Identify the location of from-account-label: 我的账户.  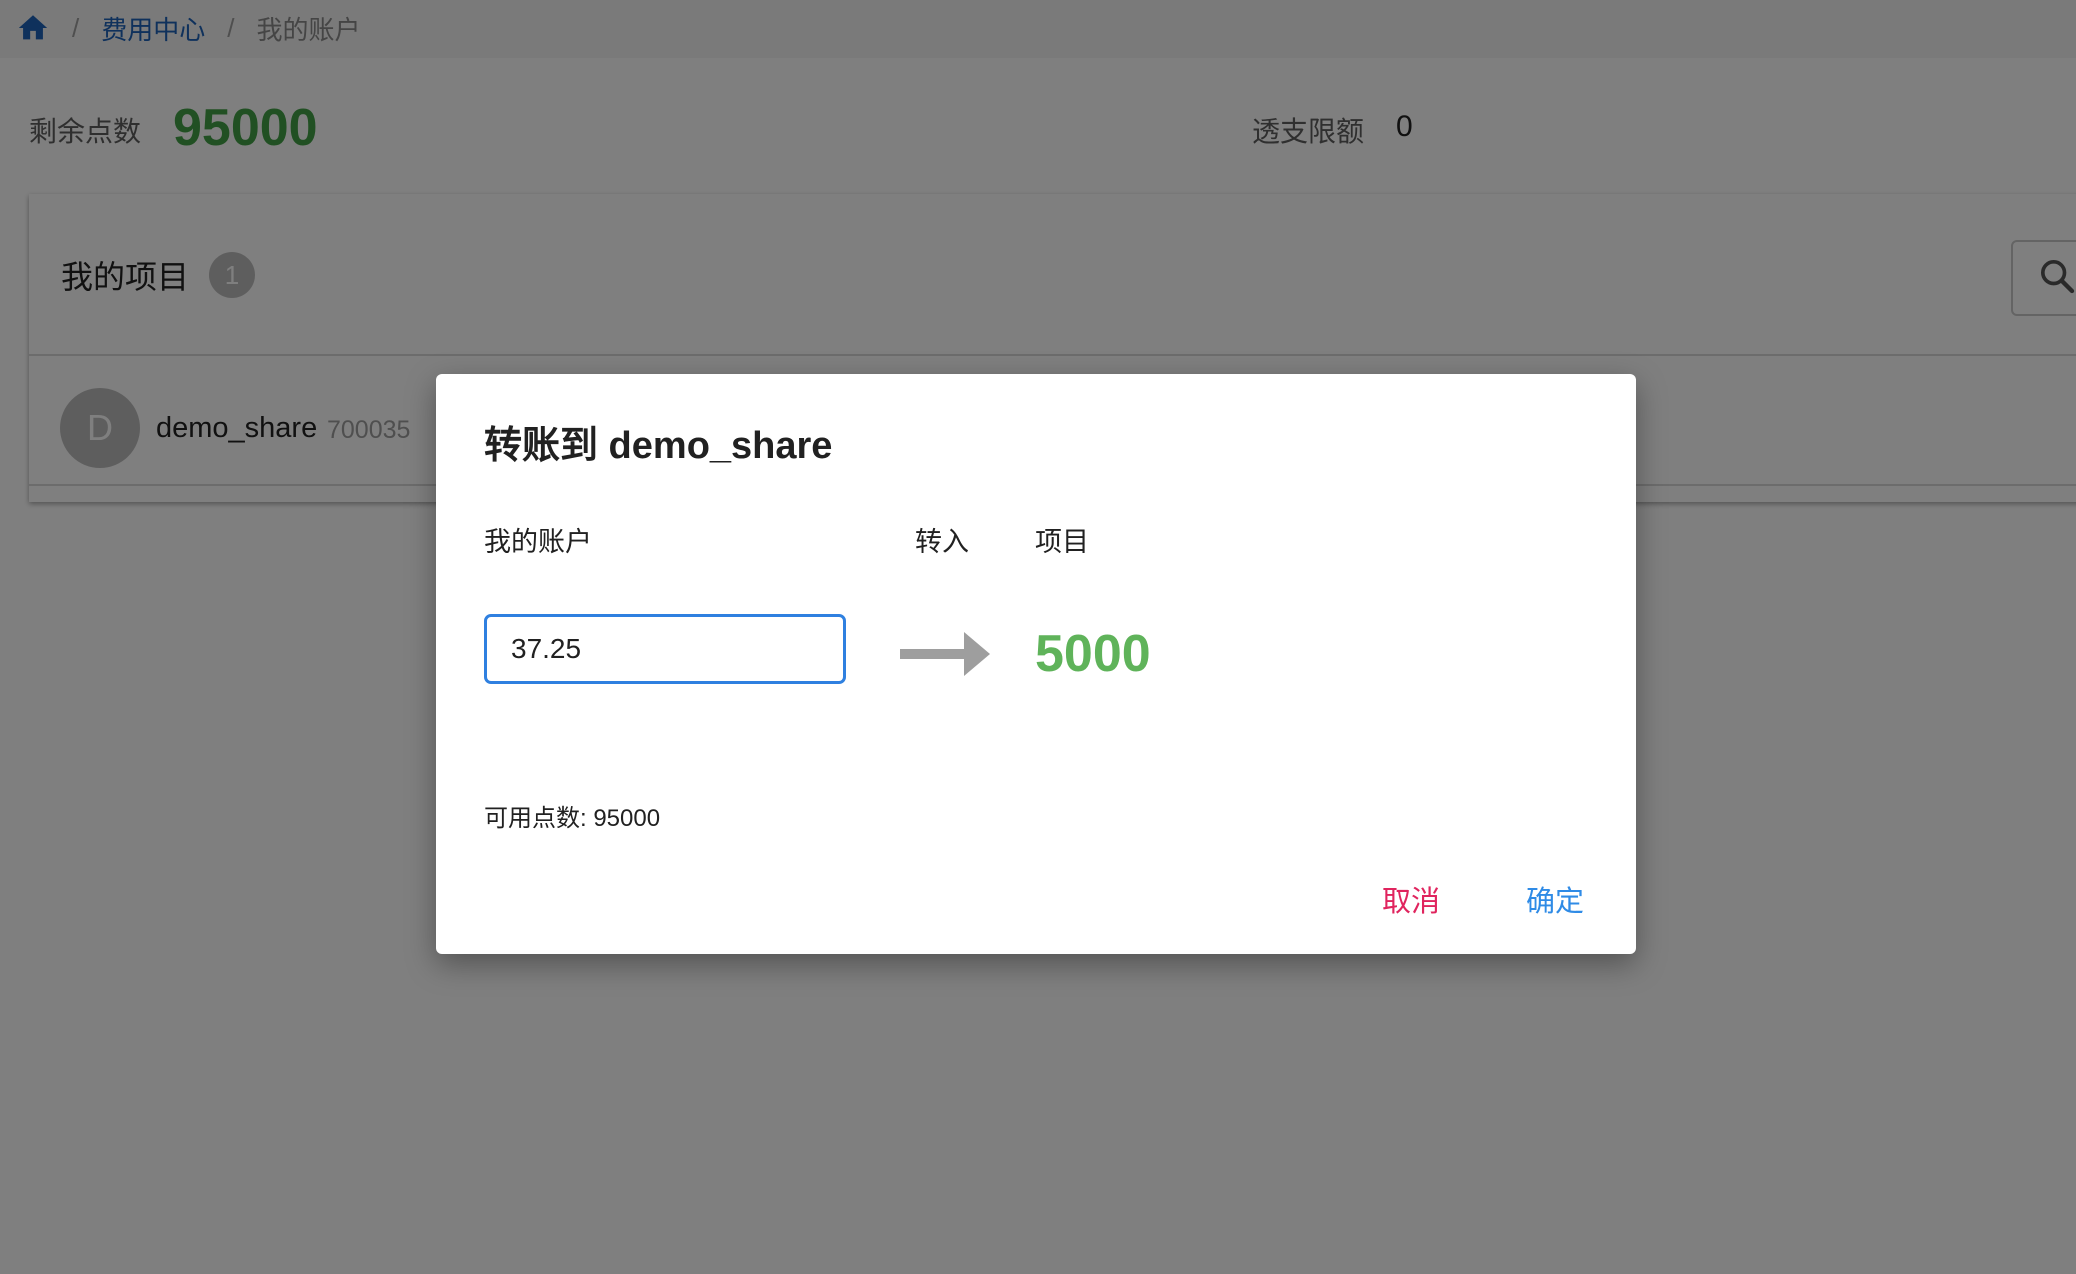
(538, 542).